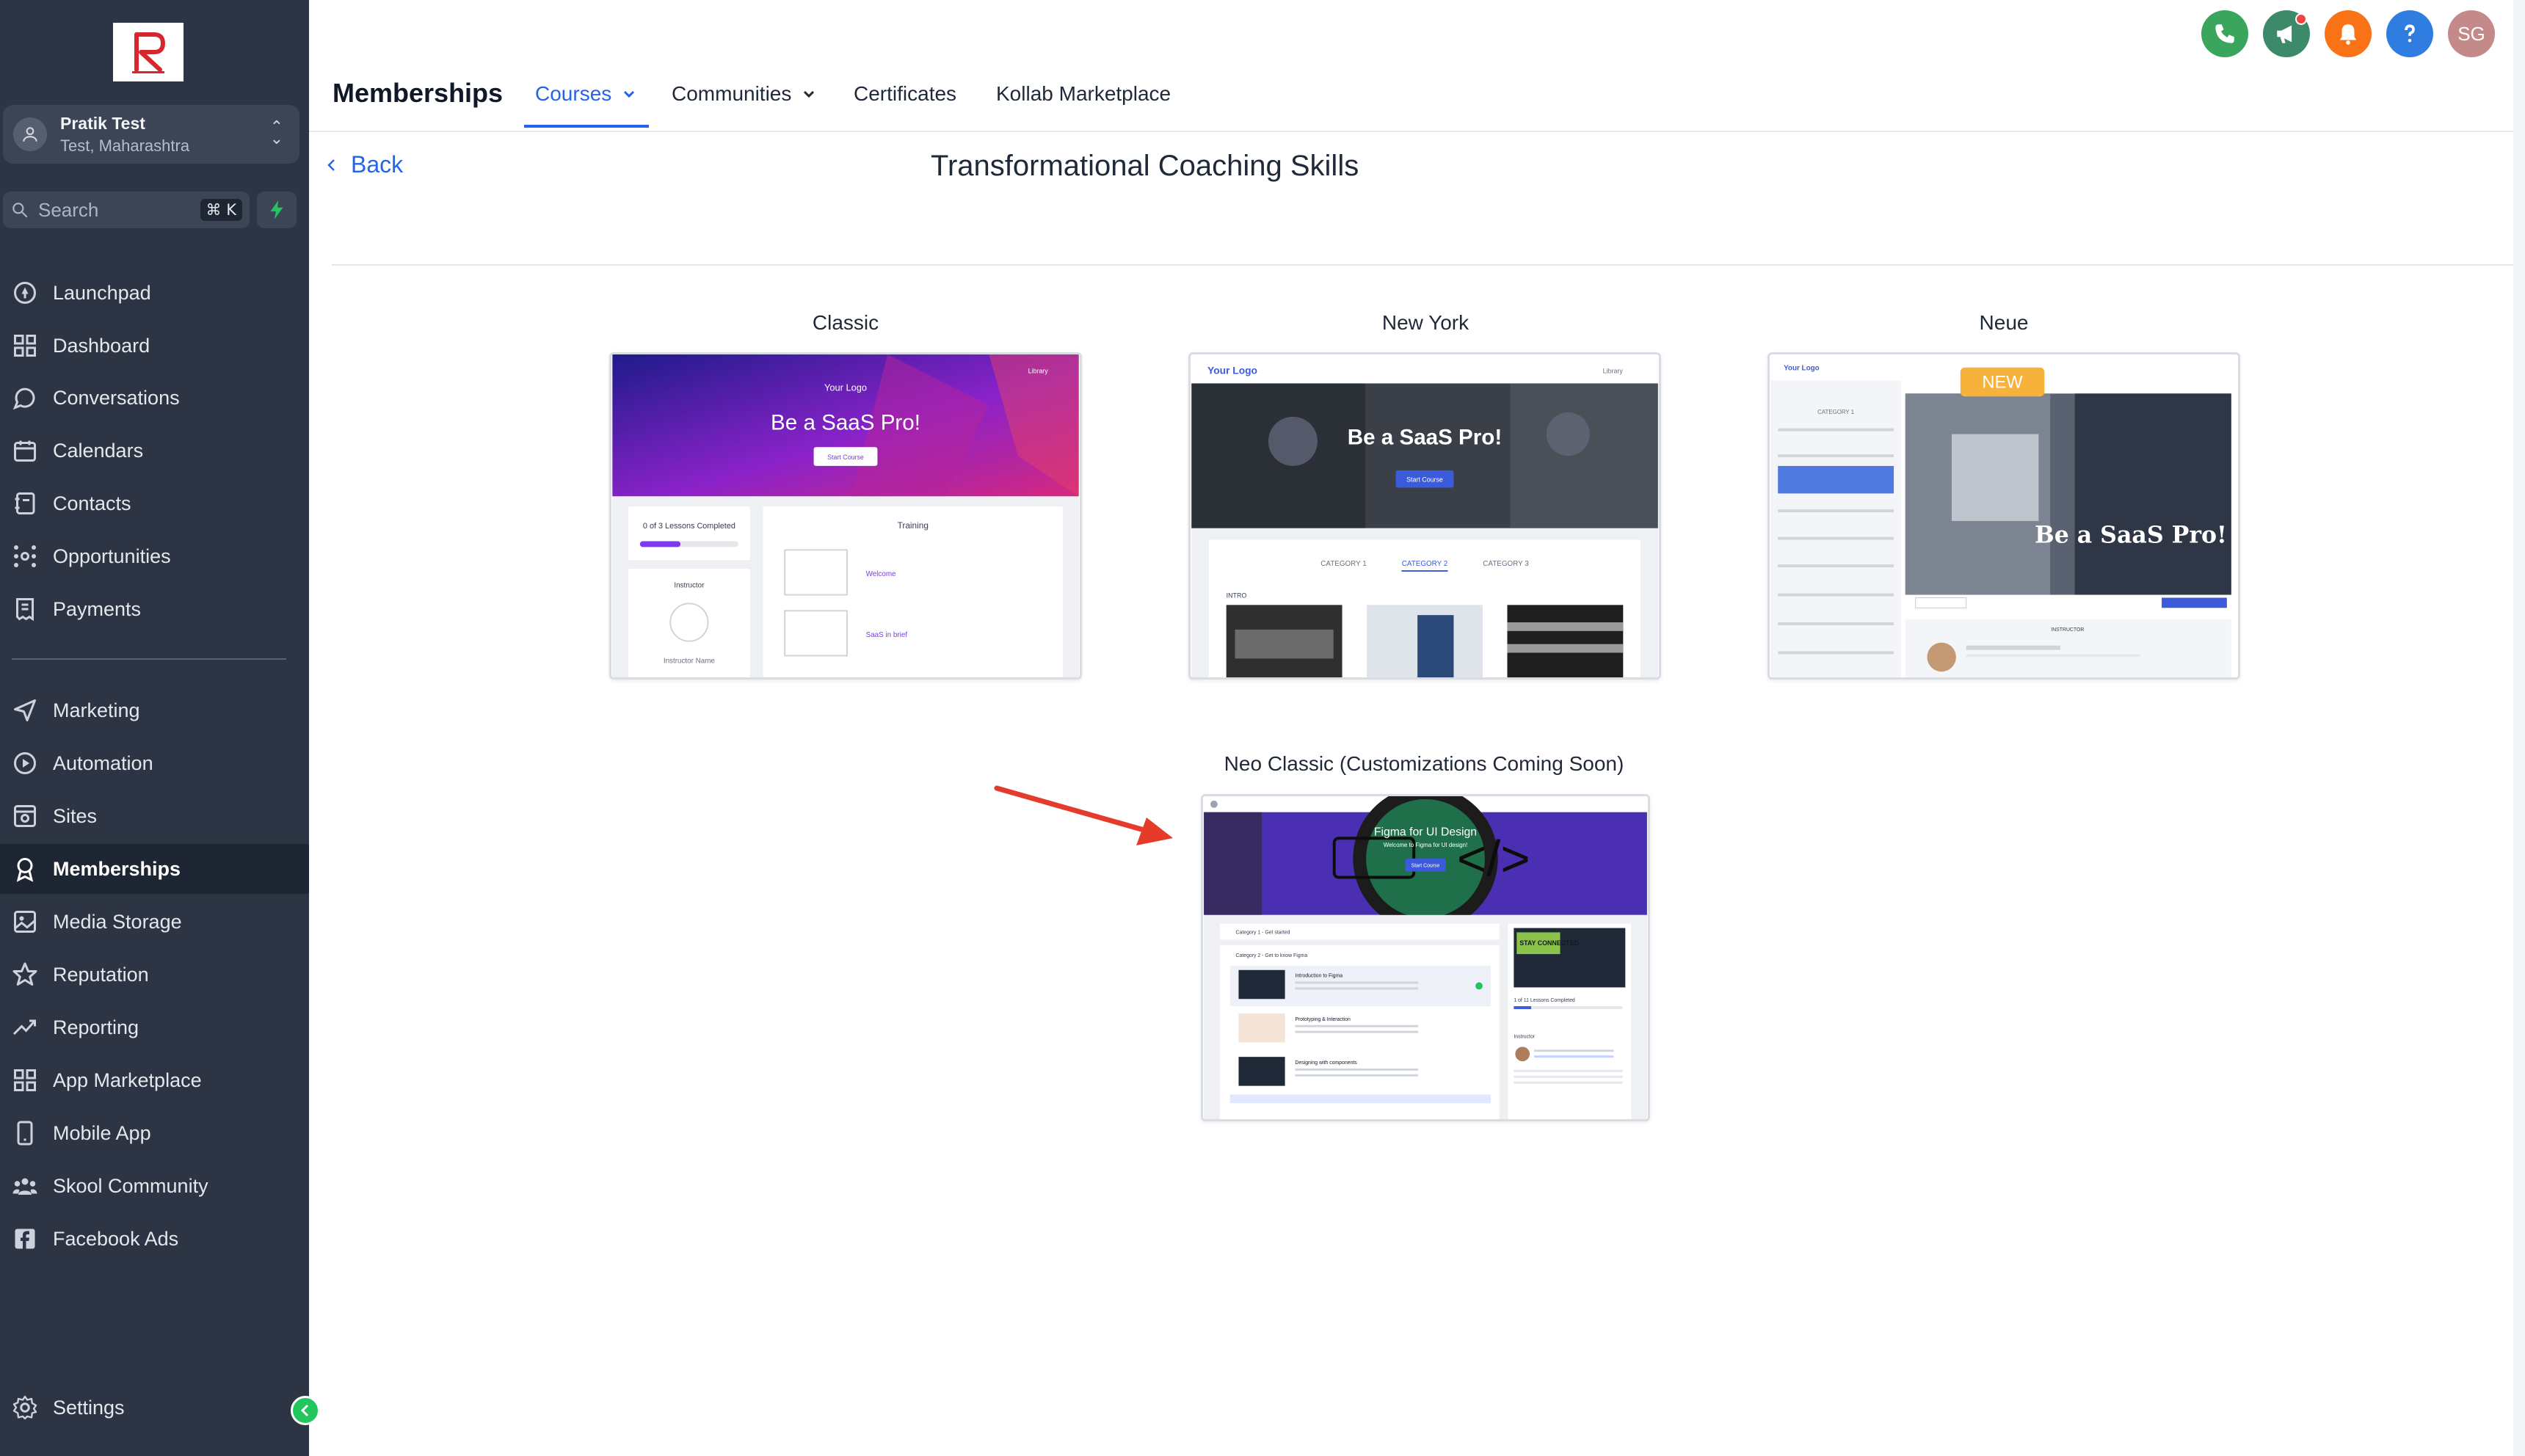 The width and height of the screenshot is (2525, 1456). I want to click on tab-kollab-marketplace: Kollab Marketplace, so click(1083, 94).